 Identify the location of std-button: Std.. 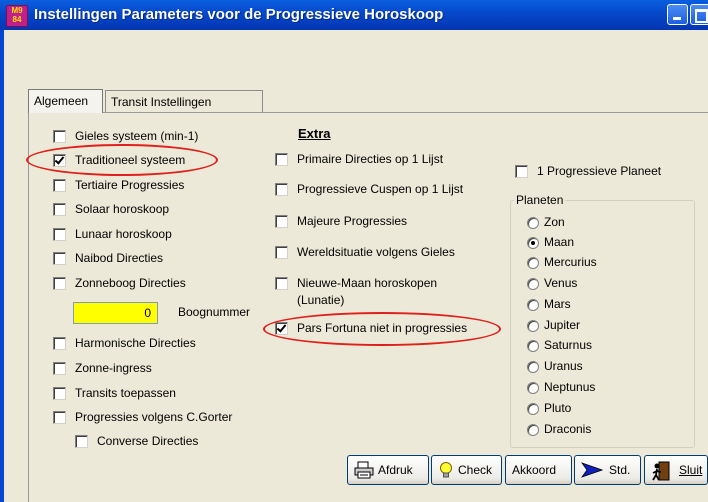
(607, 470).